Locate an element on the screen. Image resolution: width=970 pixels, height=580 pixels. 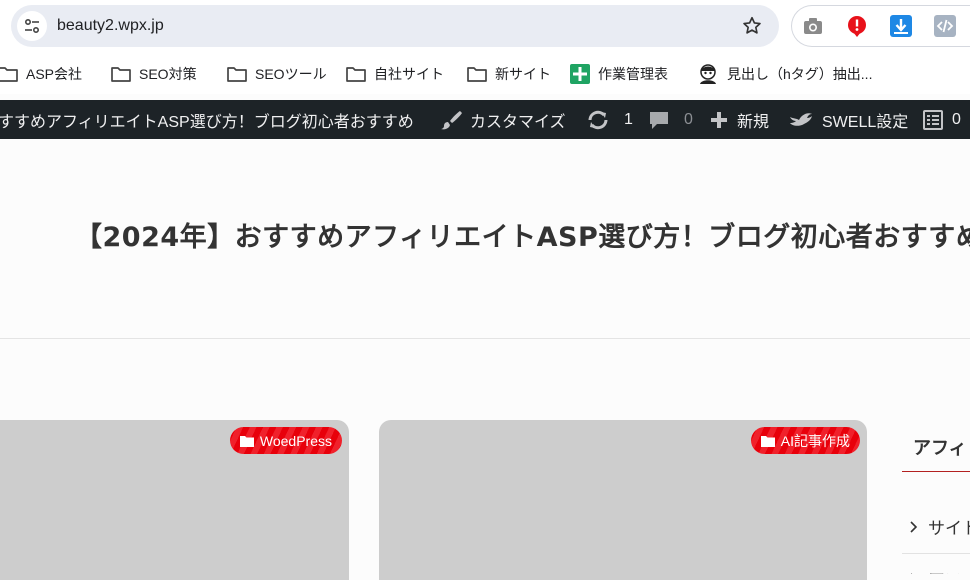
widget-title: アフィリエイト is located at coordinates (941, 448).